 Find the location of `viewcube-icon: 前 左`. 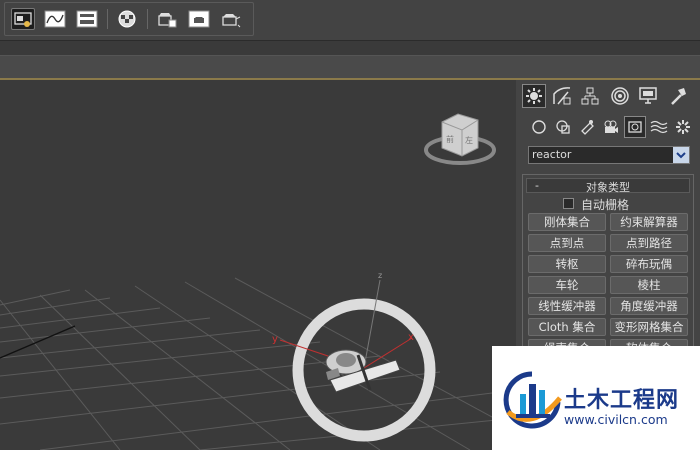

viewcube-icon: 前 左 is located at coordinates (460, 139).